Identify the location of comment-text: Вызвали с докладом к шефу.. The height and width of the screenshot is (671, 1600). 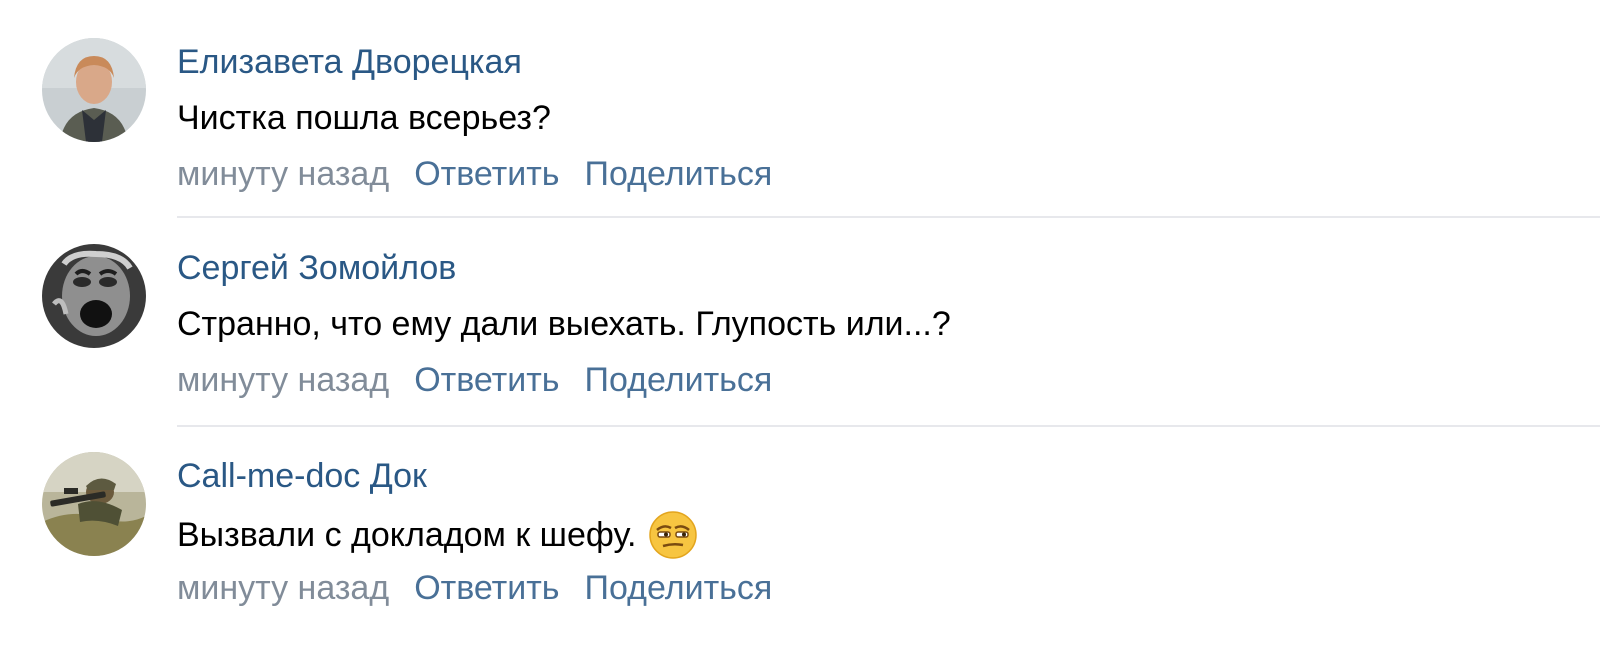
(437, 535).